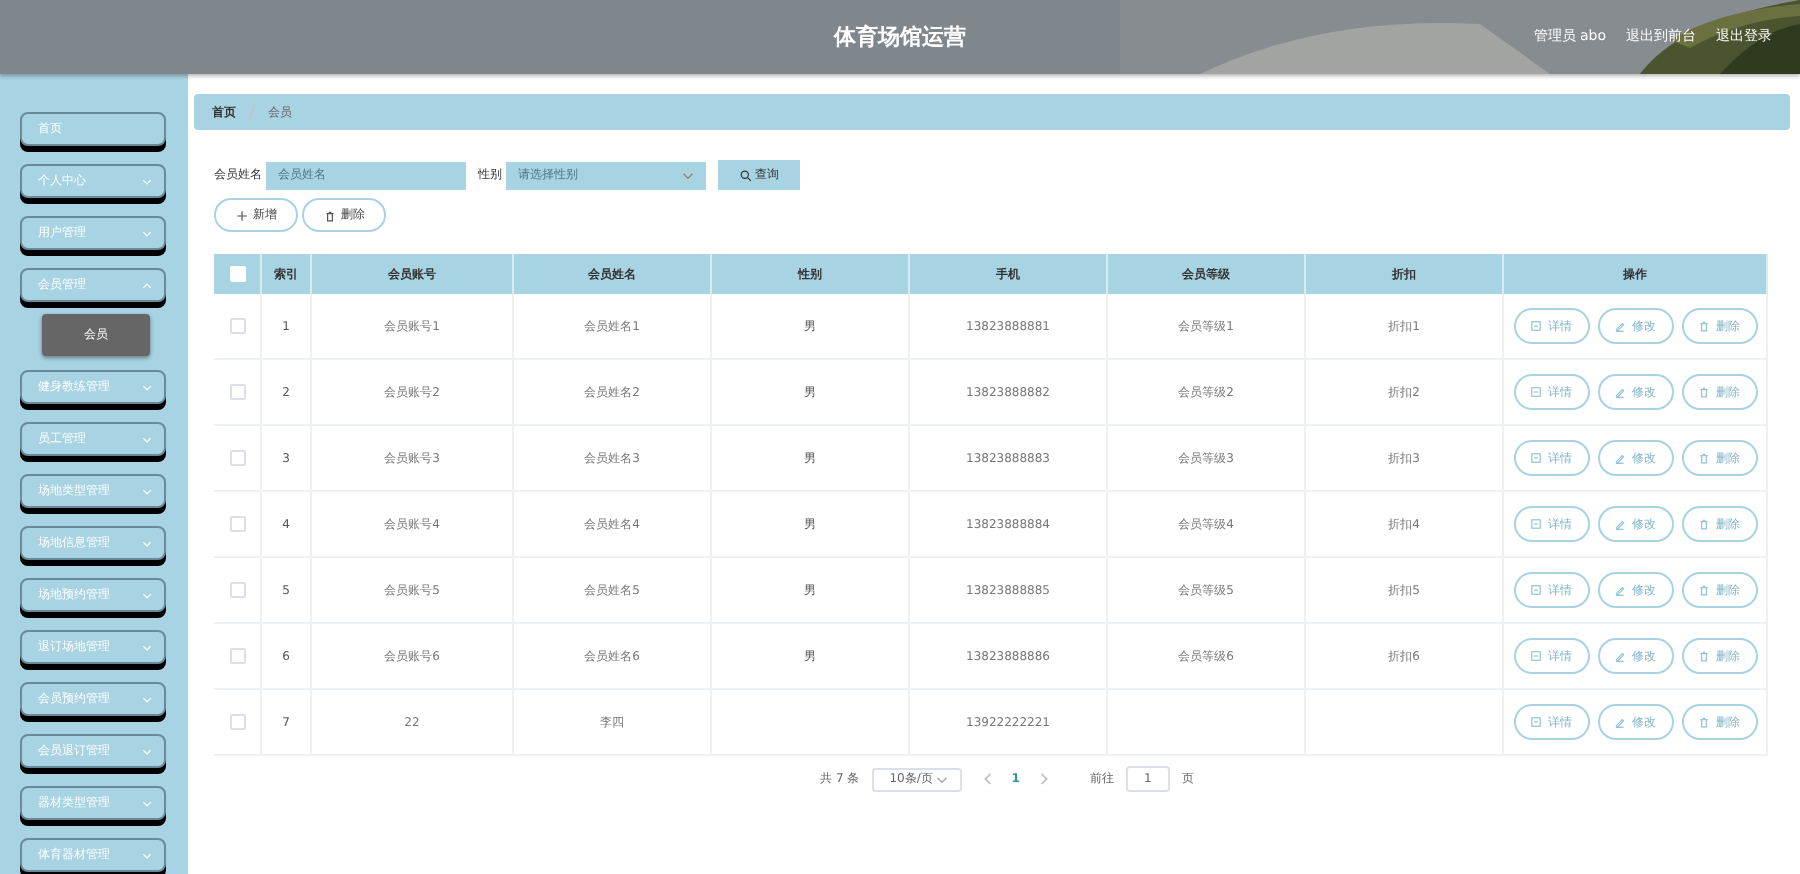 The image size is (1800, 874). Describe the element at coordinates (986, 779) in the screenshot. I see `prev-page-icon` at that location.